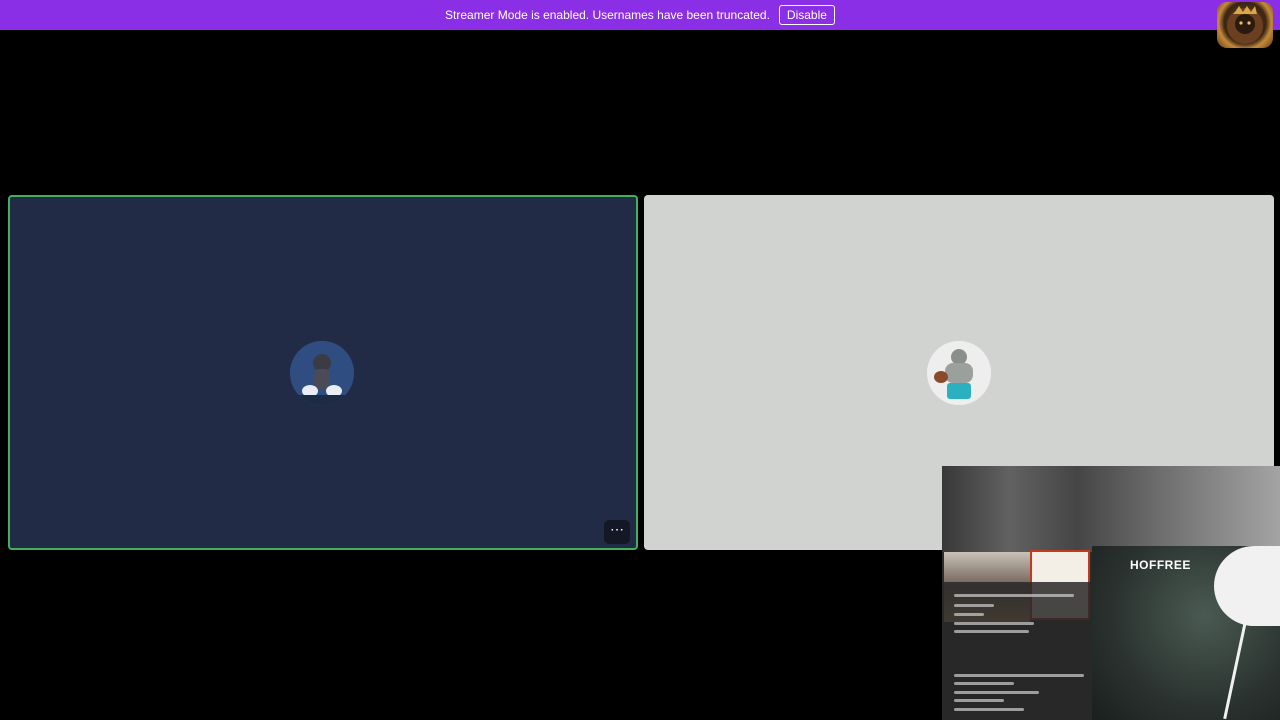 This screenshot has width=1280, height=720. I want to click on stream-background, so click(1111, 509).